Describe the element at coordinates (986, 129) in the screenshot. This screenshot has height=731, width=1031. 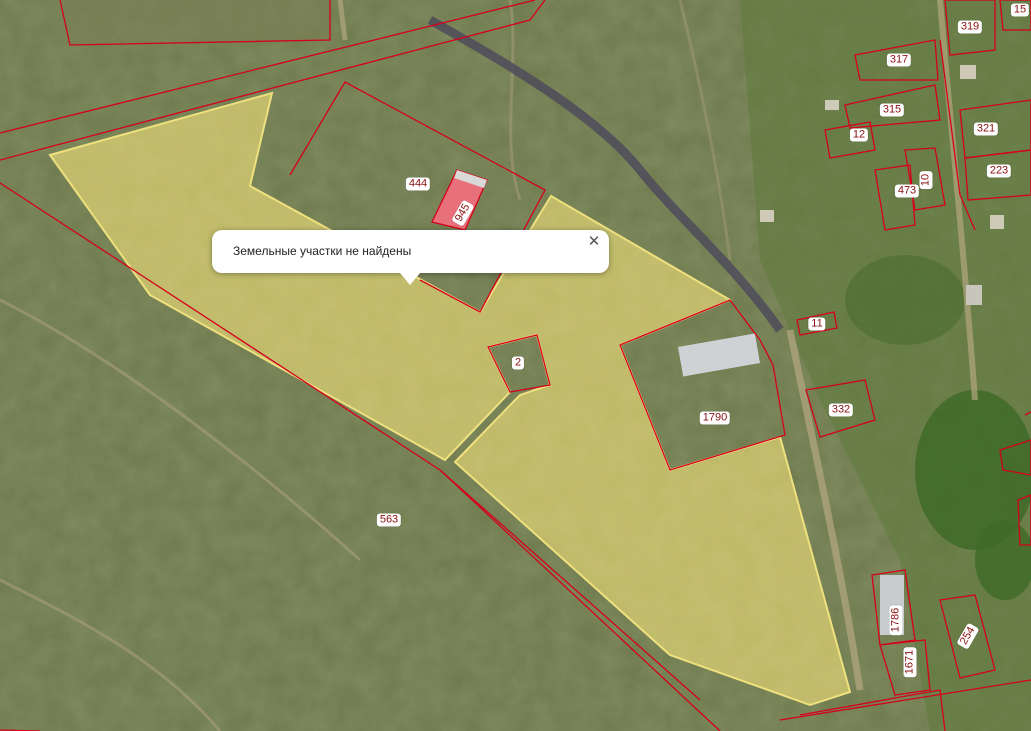
I see `parcel-label-321: 321` at that location.